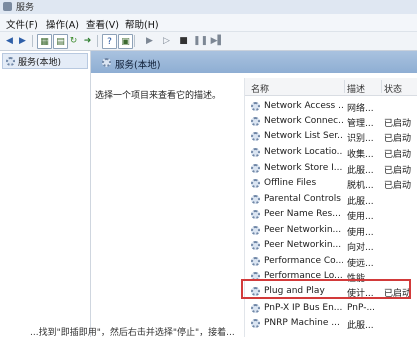 Image resolution: width=417 pixels, height=338 pixels. Describe the element at coordinates (200, 40) in the screenshot. I see `pause-icon: ❚❚` at that location.